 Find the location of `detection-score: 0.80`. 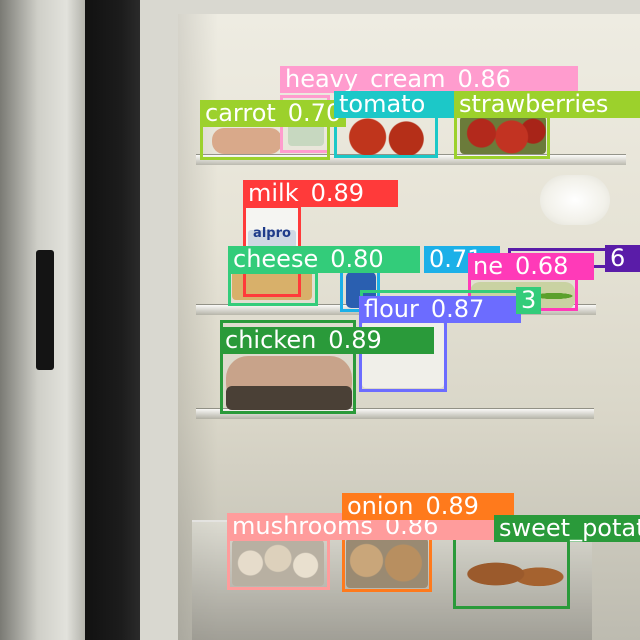

detection-score: 0.80 is located at coordinates (357, 259).